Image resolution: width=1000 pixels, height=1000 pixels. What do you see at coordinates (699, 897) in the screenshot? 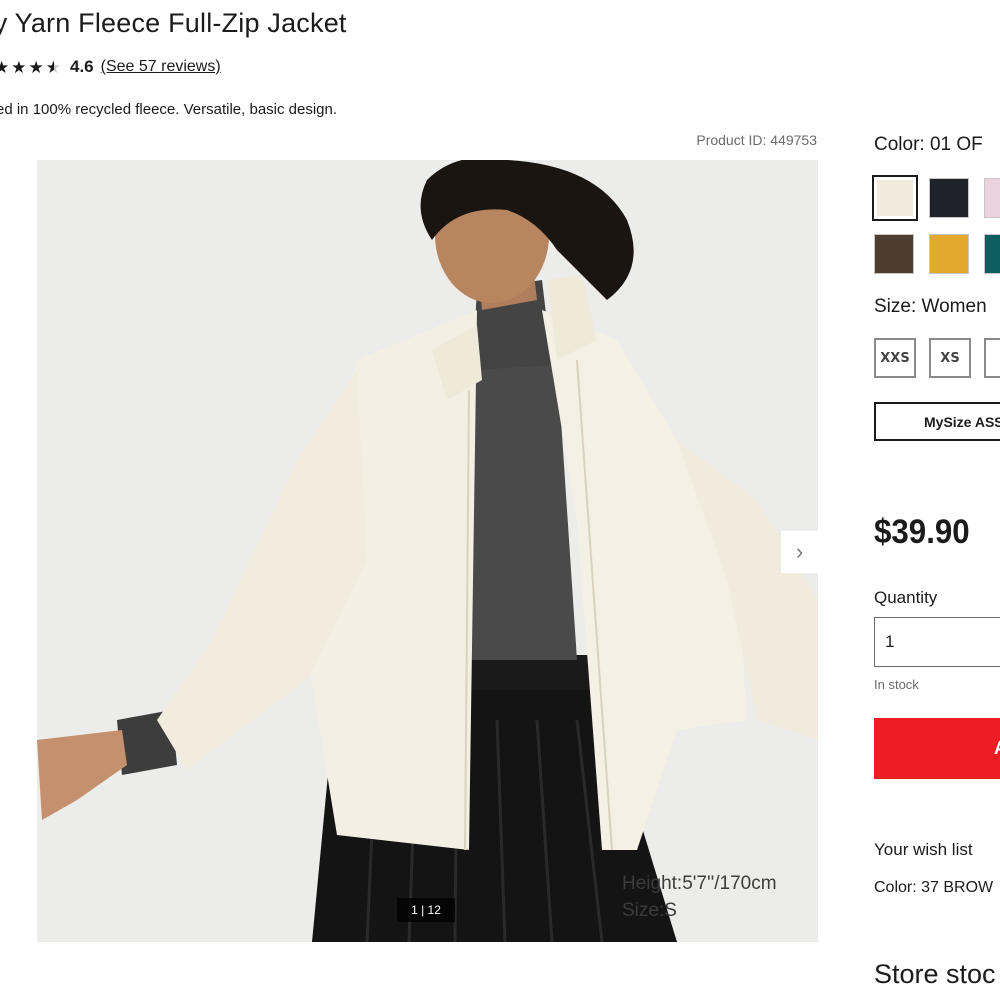
I see `model-info: Height:5'7''/170cm Size:S` at bounding box center [699, 897].